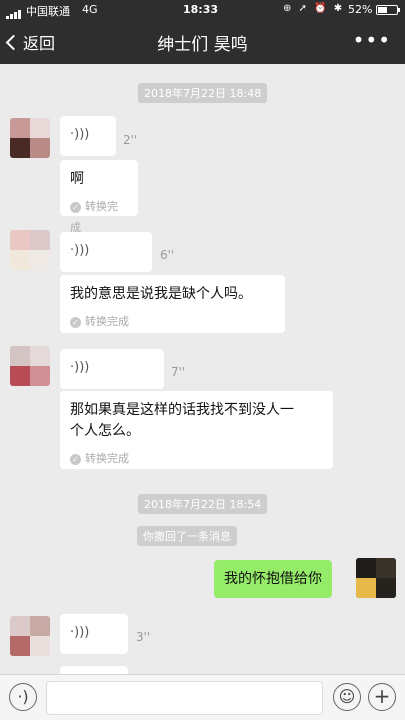 The height and width of the screenshot is (720, 405). I want to click on voice-input-icon: ·), so click(23, 697).